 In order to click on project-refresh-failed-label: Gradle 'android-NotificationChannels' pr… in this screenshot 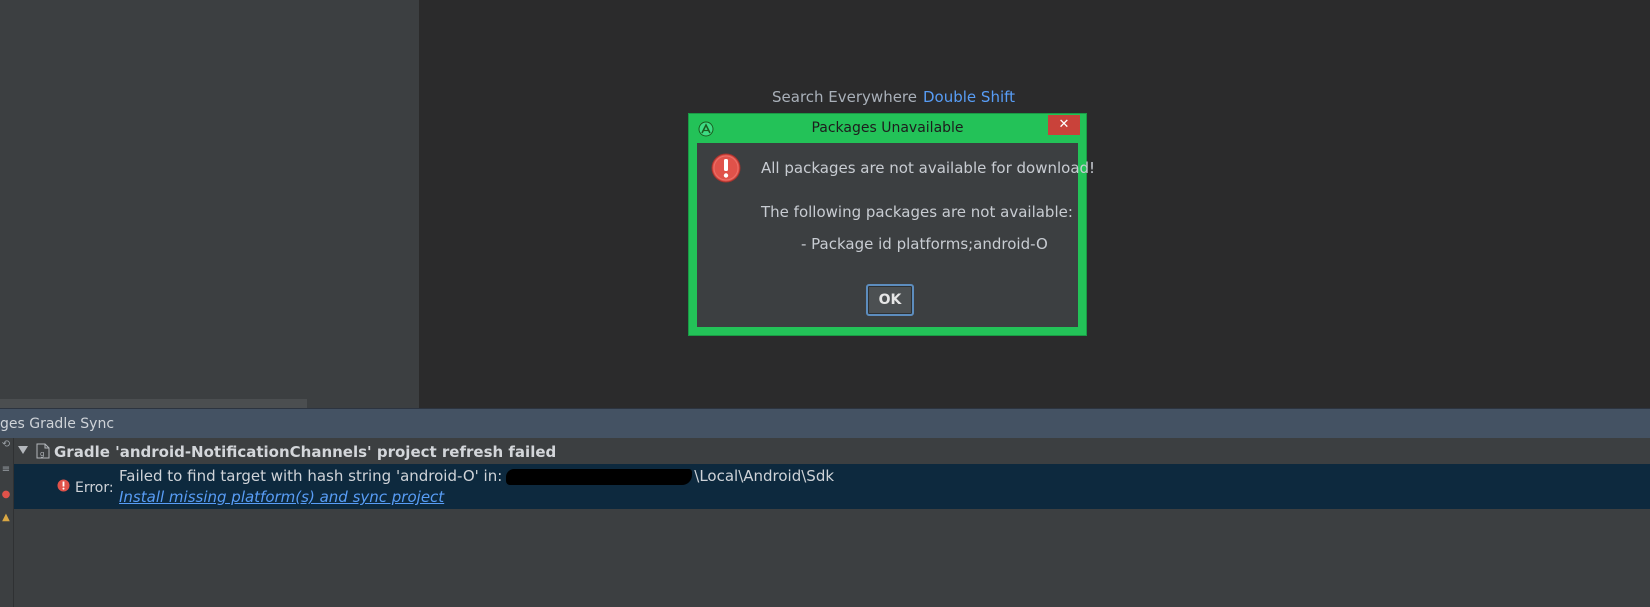, I will do `click(305, 452)`.